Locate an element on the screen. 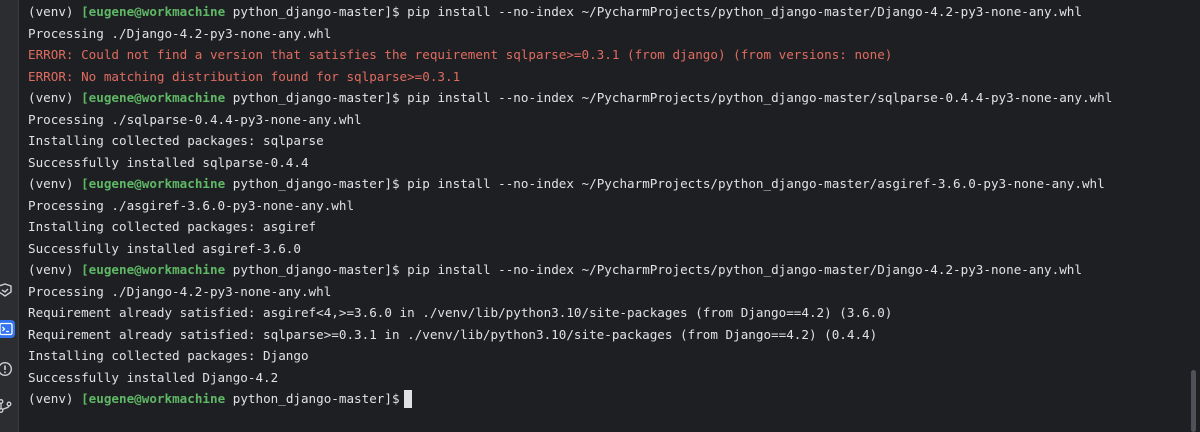  services-icon is located at coordinates (6, 291).